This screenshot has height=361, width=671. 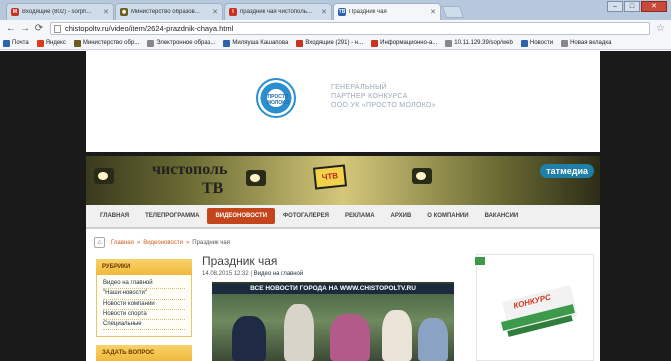 I want to click on browser-tab: ◉ Министерство образов... ✕, so click(x=169, y=11).